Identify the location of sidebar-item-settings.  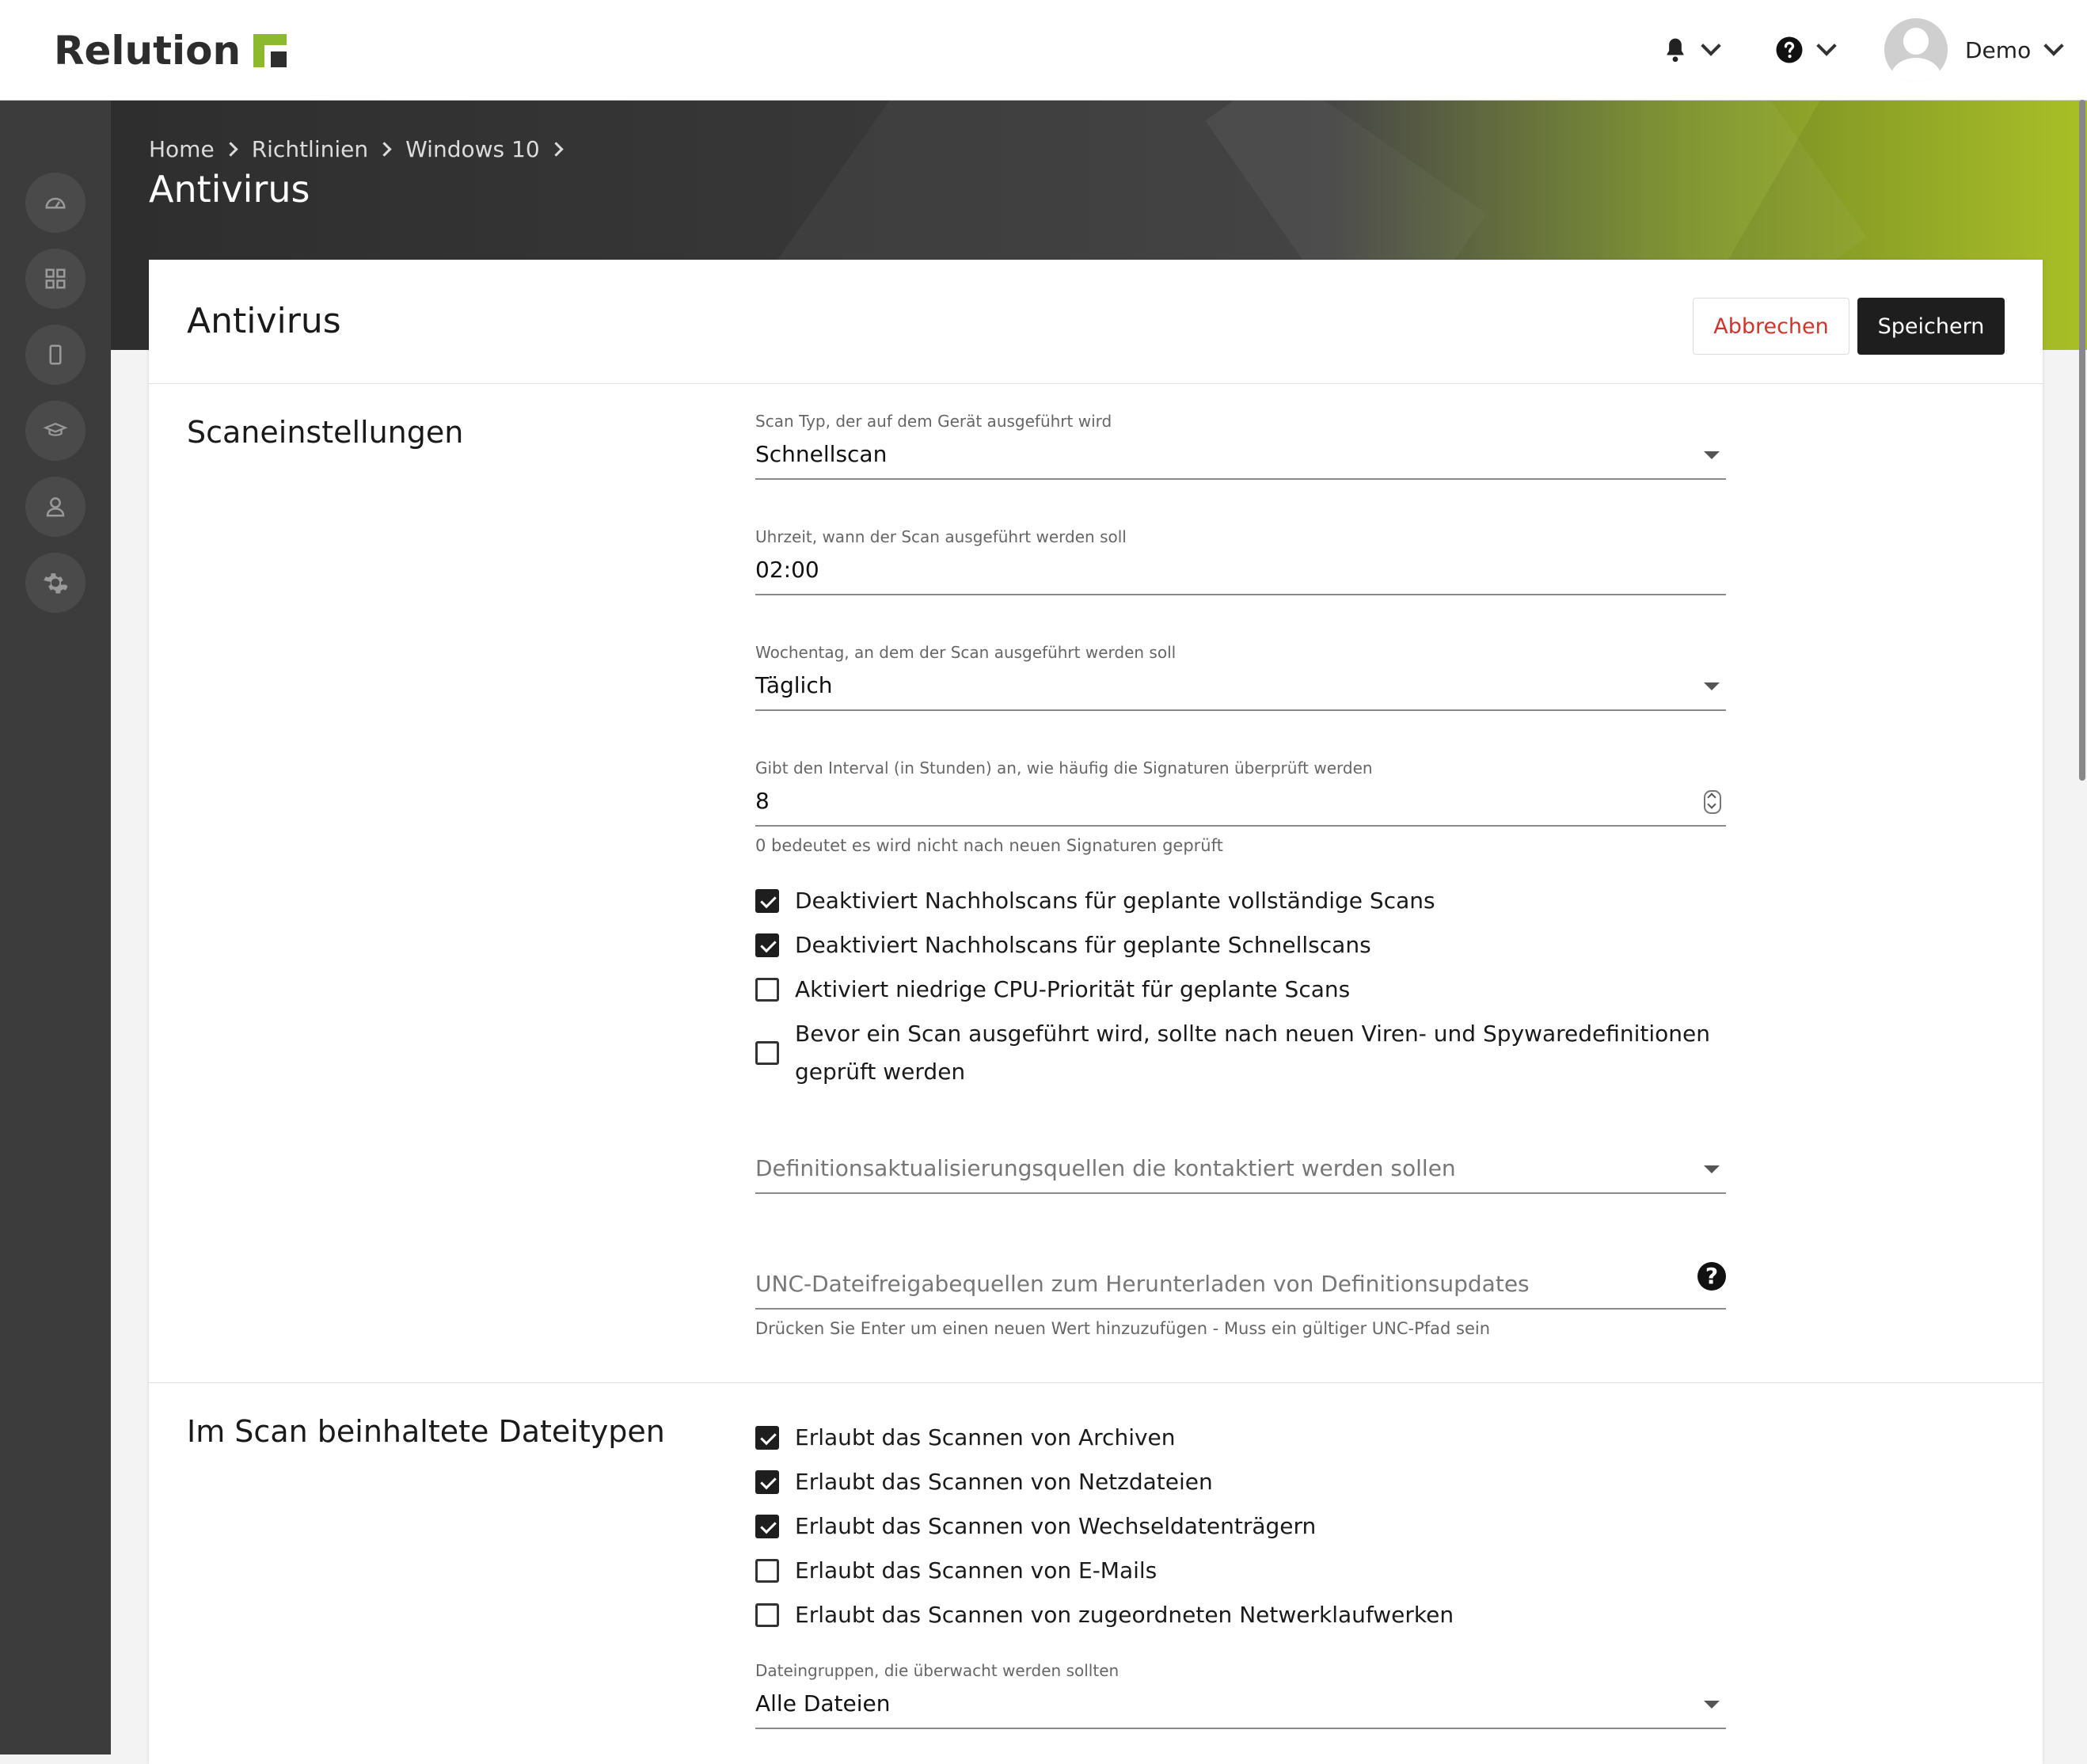
(55, 583).